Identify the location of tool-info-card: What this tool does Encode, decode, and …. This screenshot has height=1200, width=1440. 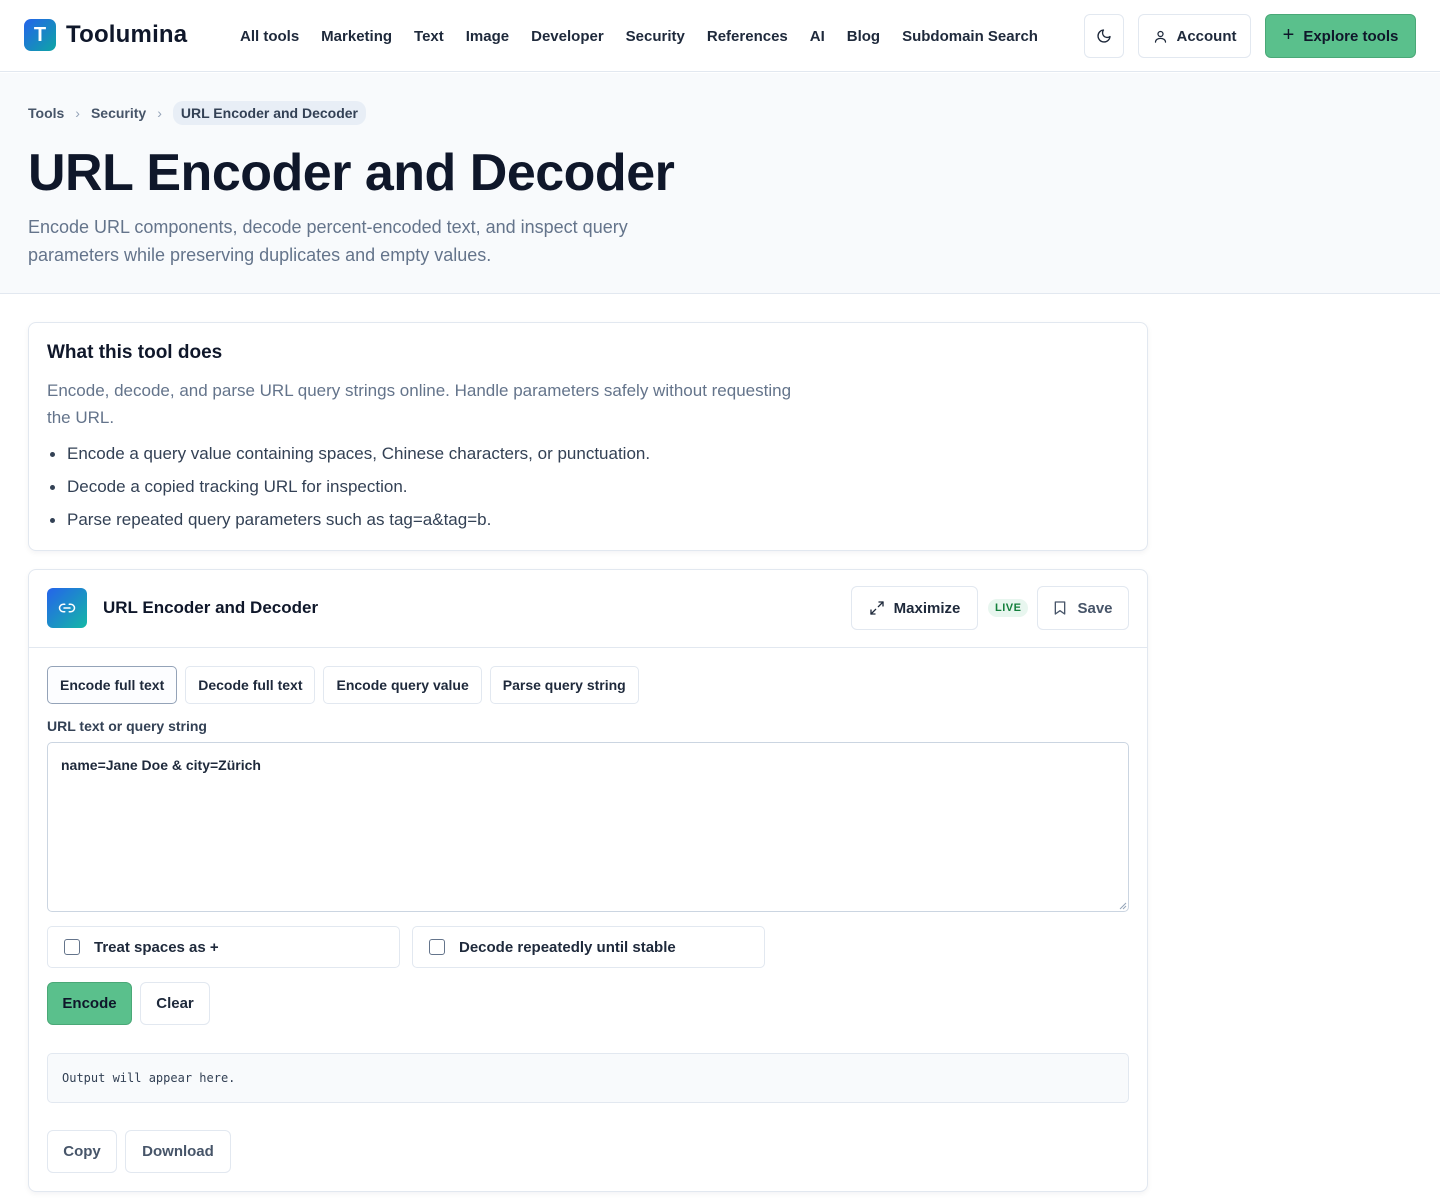
(588, 436).